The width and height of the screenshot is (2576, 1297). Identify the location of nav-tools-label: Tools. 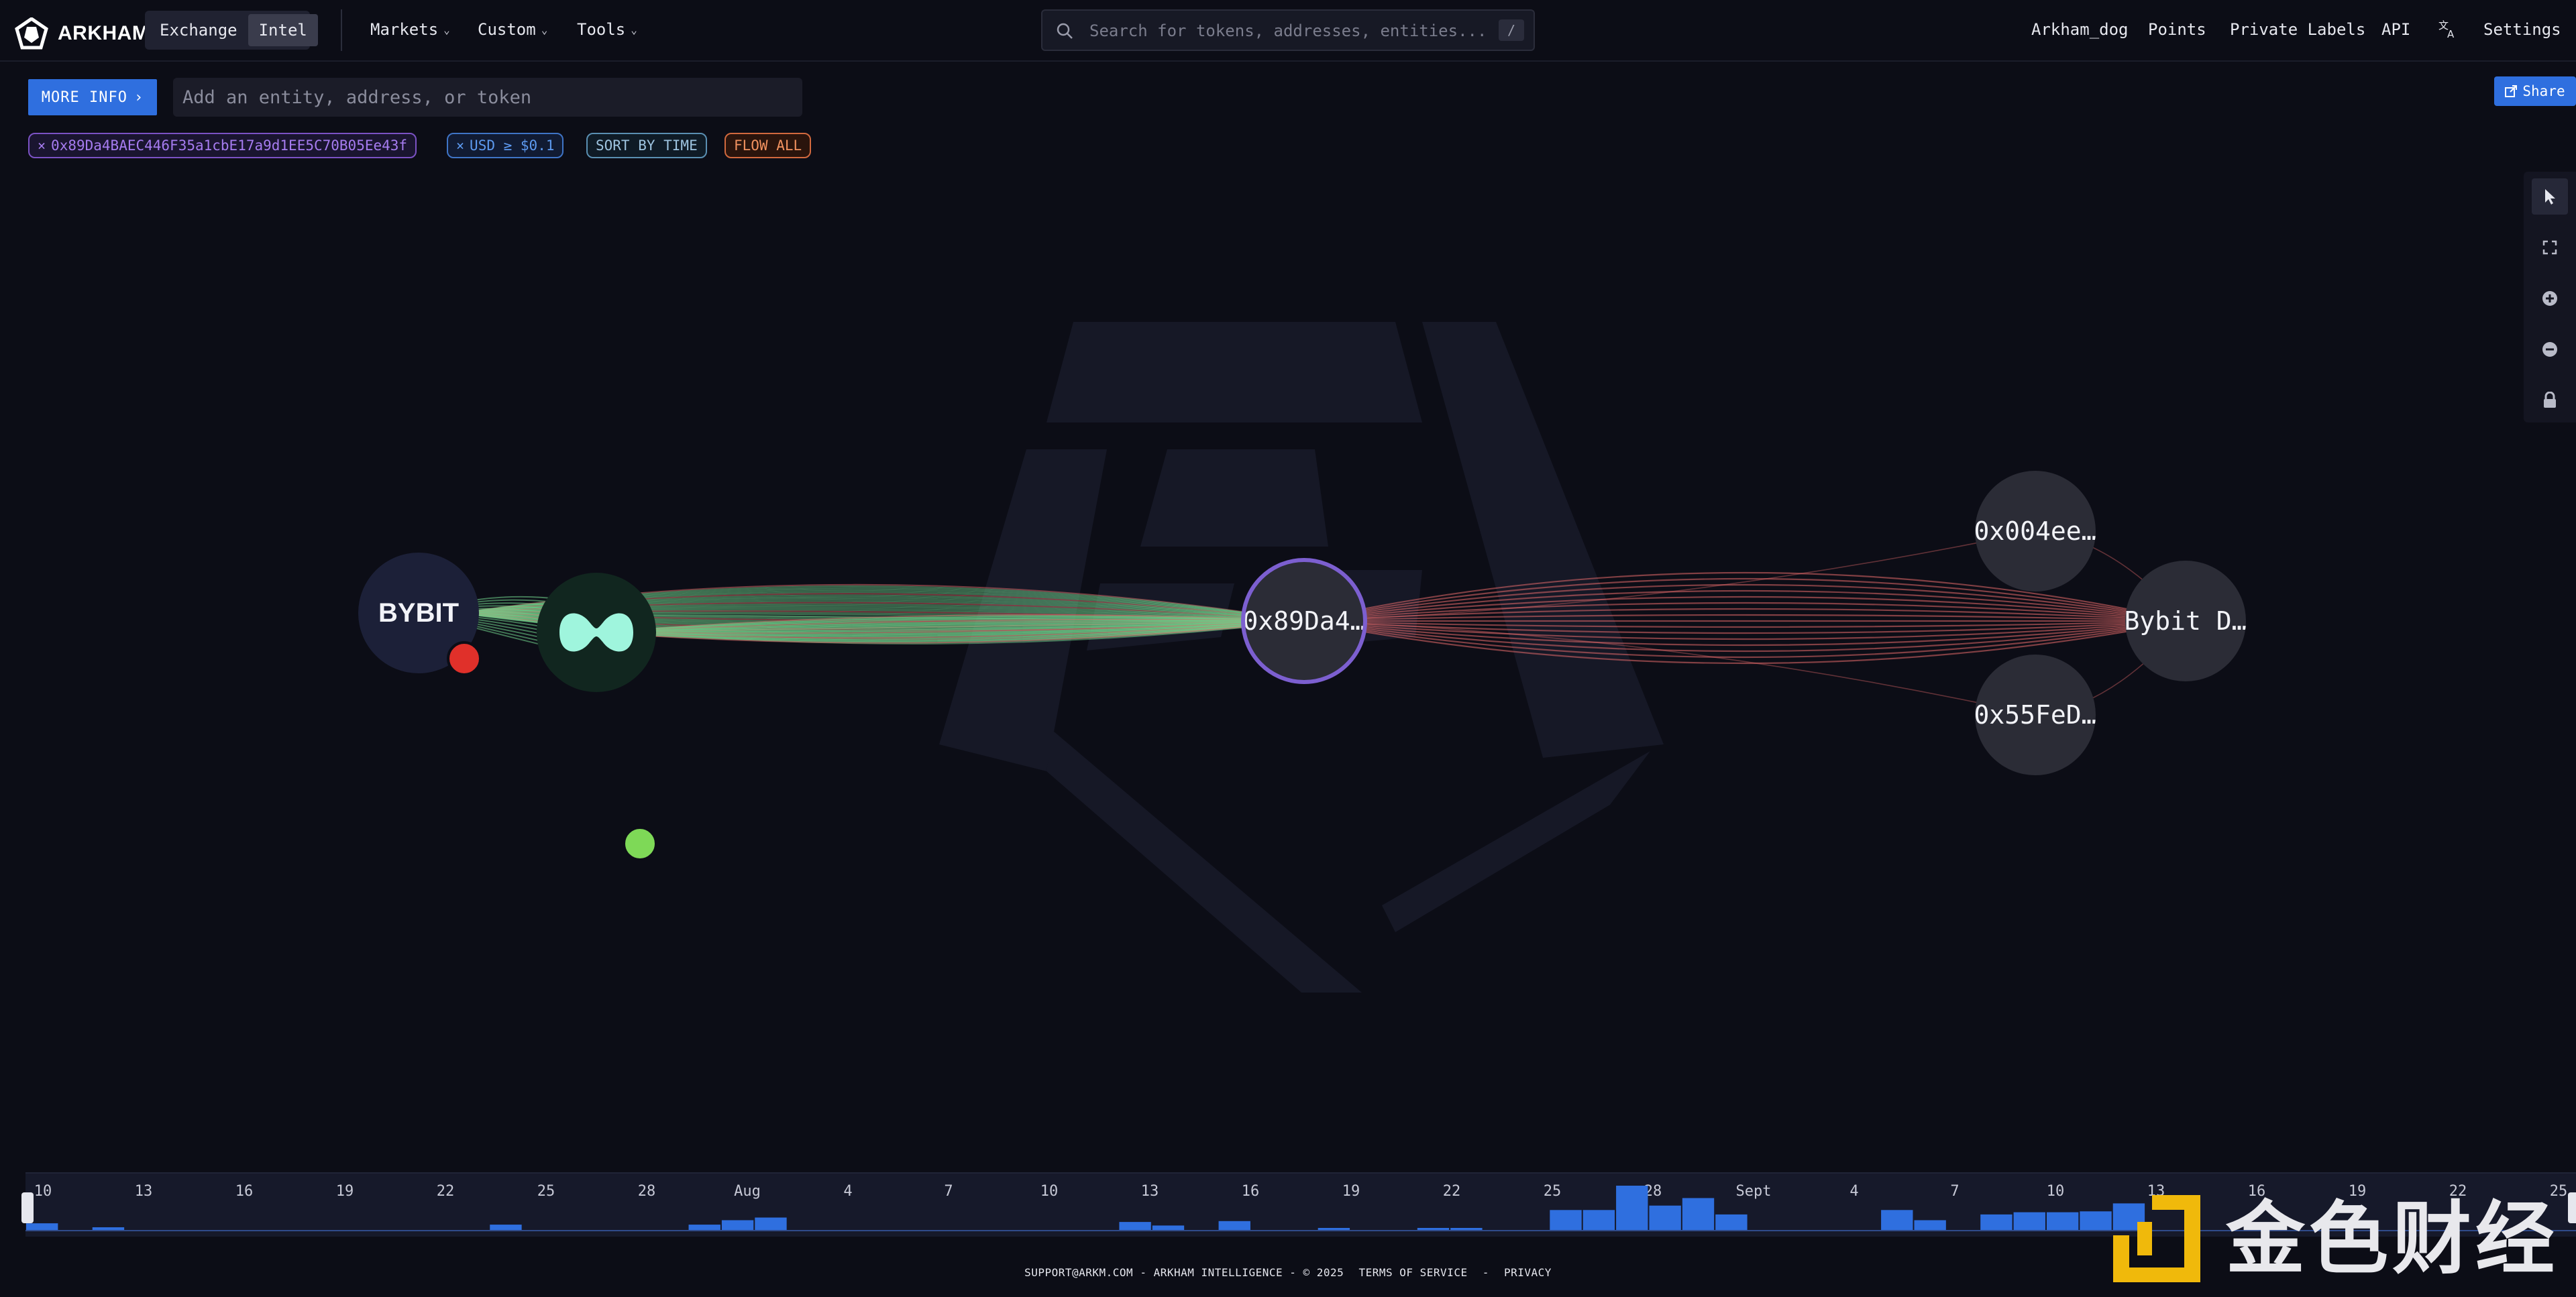
(601, 29).